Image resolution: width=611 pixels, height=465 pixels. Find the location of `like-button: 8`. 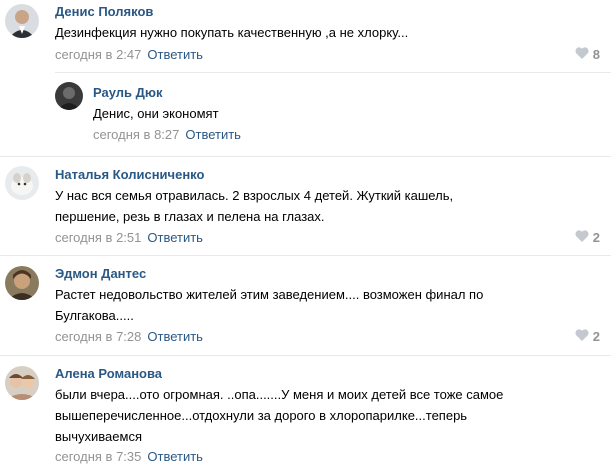

like-button: 8 is located at coordinates (587, 55).